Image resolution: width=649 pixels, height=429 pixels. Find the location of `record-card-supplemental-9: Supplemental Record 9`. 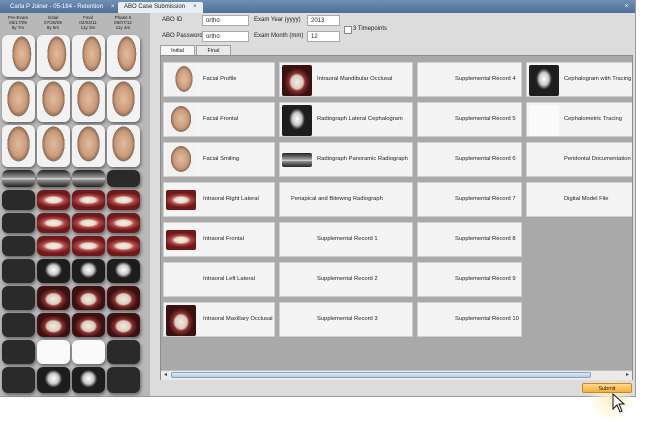

record-card-supplemental-9: Supplemental Record 9 is located at coordinates (469, 279).